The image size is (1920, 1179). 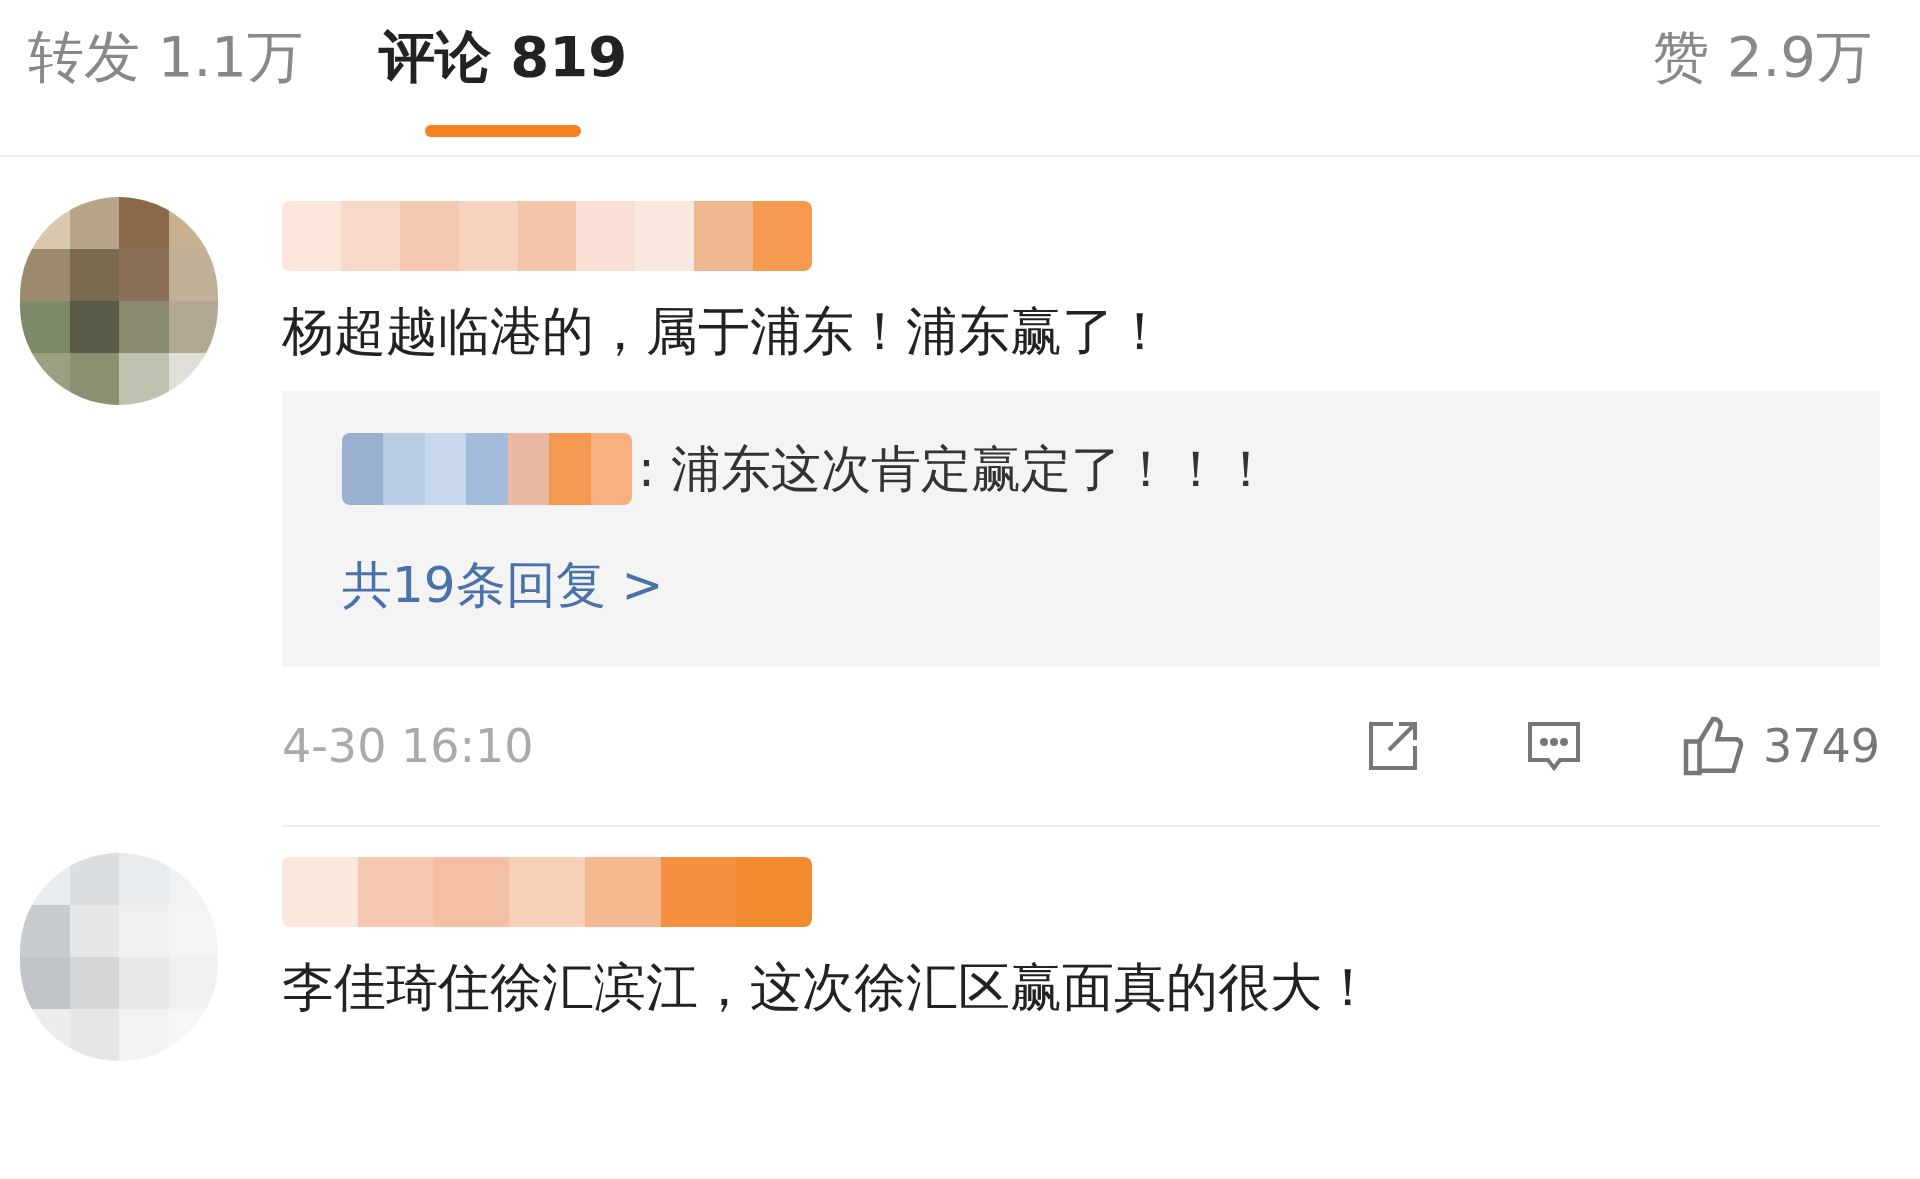 I want to click on comment-text: 杨超越临港的，属于浦东！浦东赢了！, so click(x=724, y=331).